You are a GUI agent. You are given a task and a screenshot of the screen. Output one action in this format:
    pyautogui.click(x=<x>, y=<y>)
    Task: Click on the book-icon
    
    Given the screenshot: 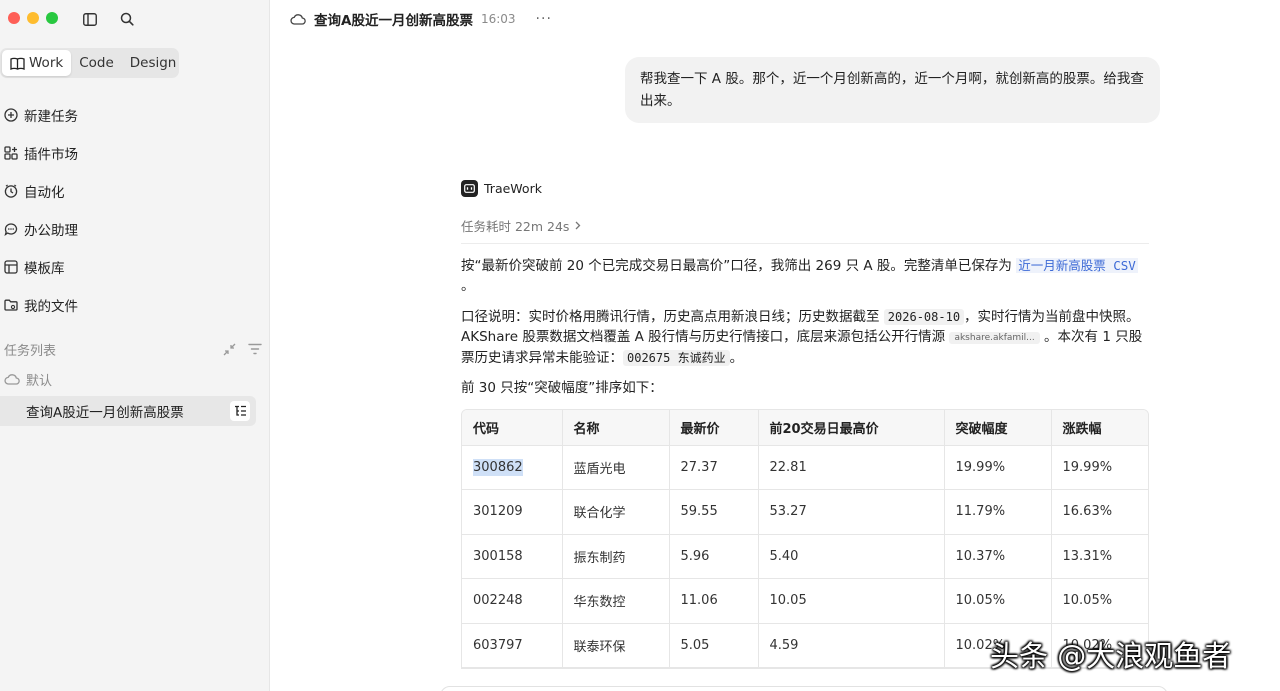 What is the action you would take?
    pyautogui.click(x=17, y=63)
    